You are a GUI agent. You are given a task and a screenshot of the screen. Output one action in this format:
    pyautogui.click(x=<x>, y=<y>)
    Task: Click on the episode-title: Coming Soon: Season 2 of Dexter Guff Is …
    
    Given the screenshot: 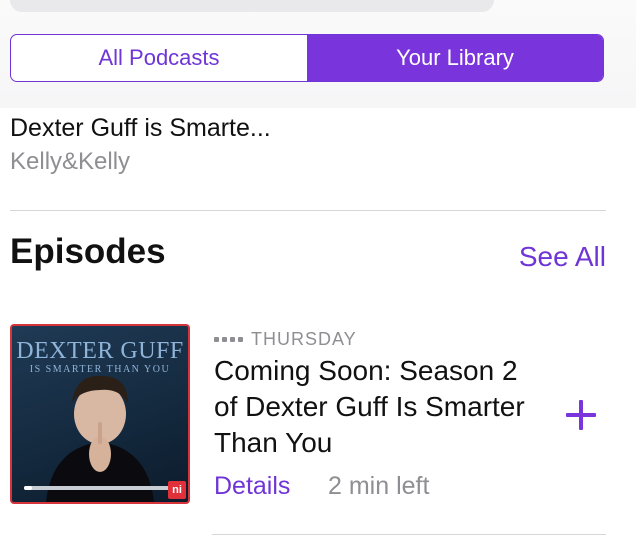 What is the action you would take?
    pyautogui.click(x=379, y=407)
    